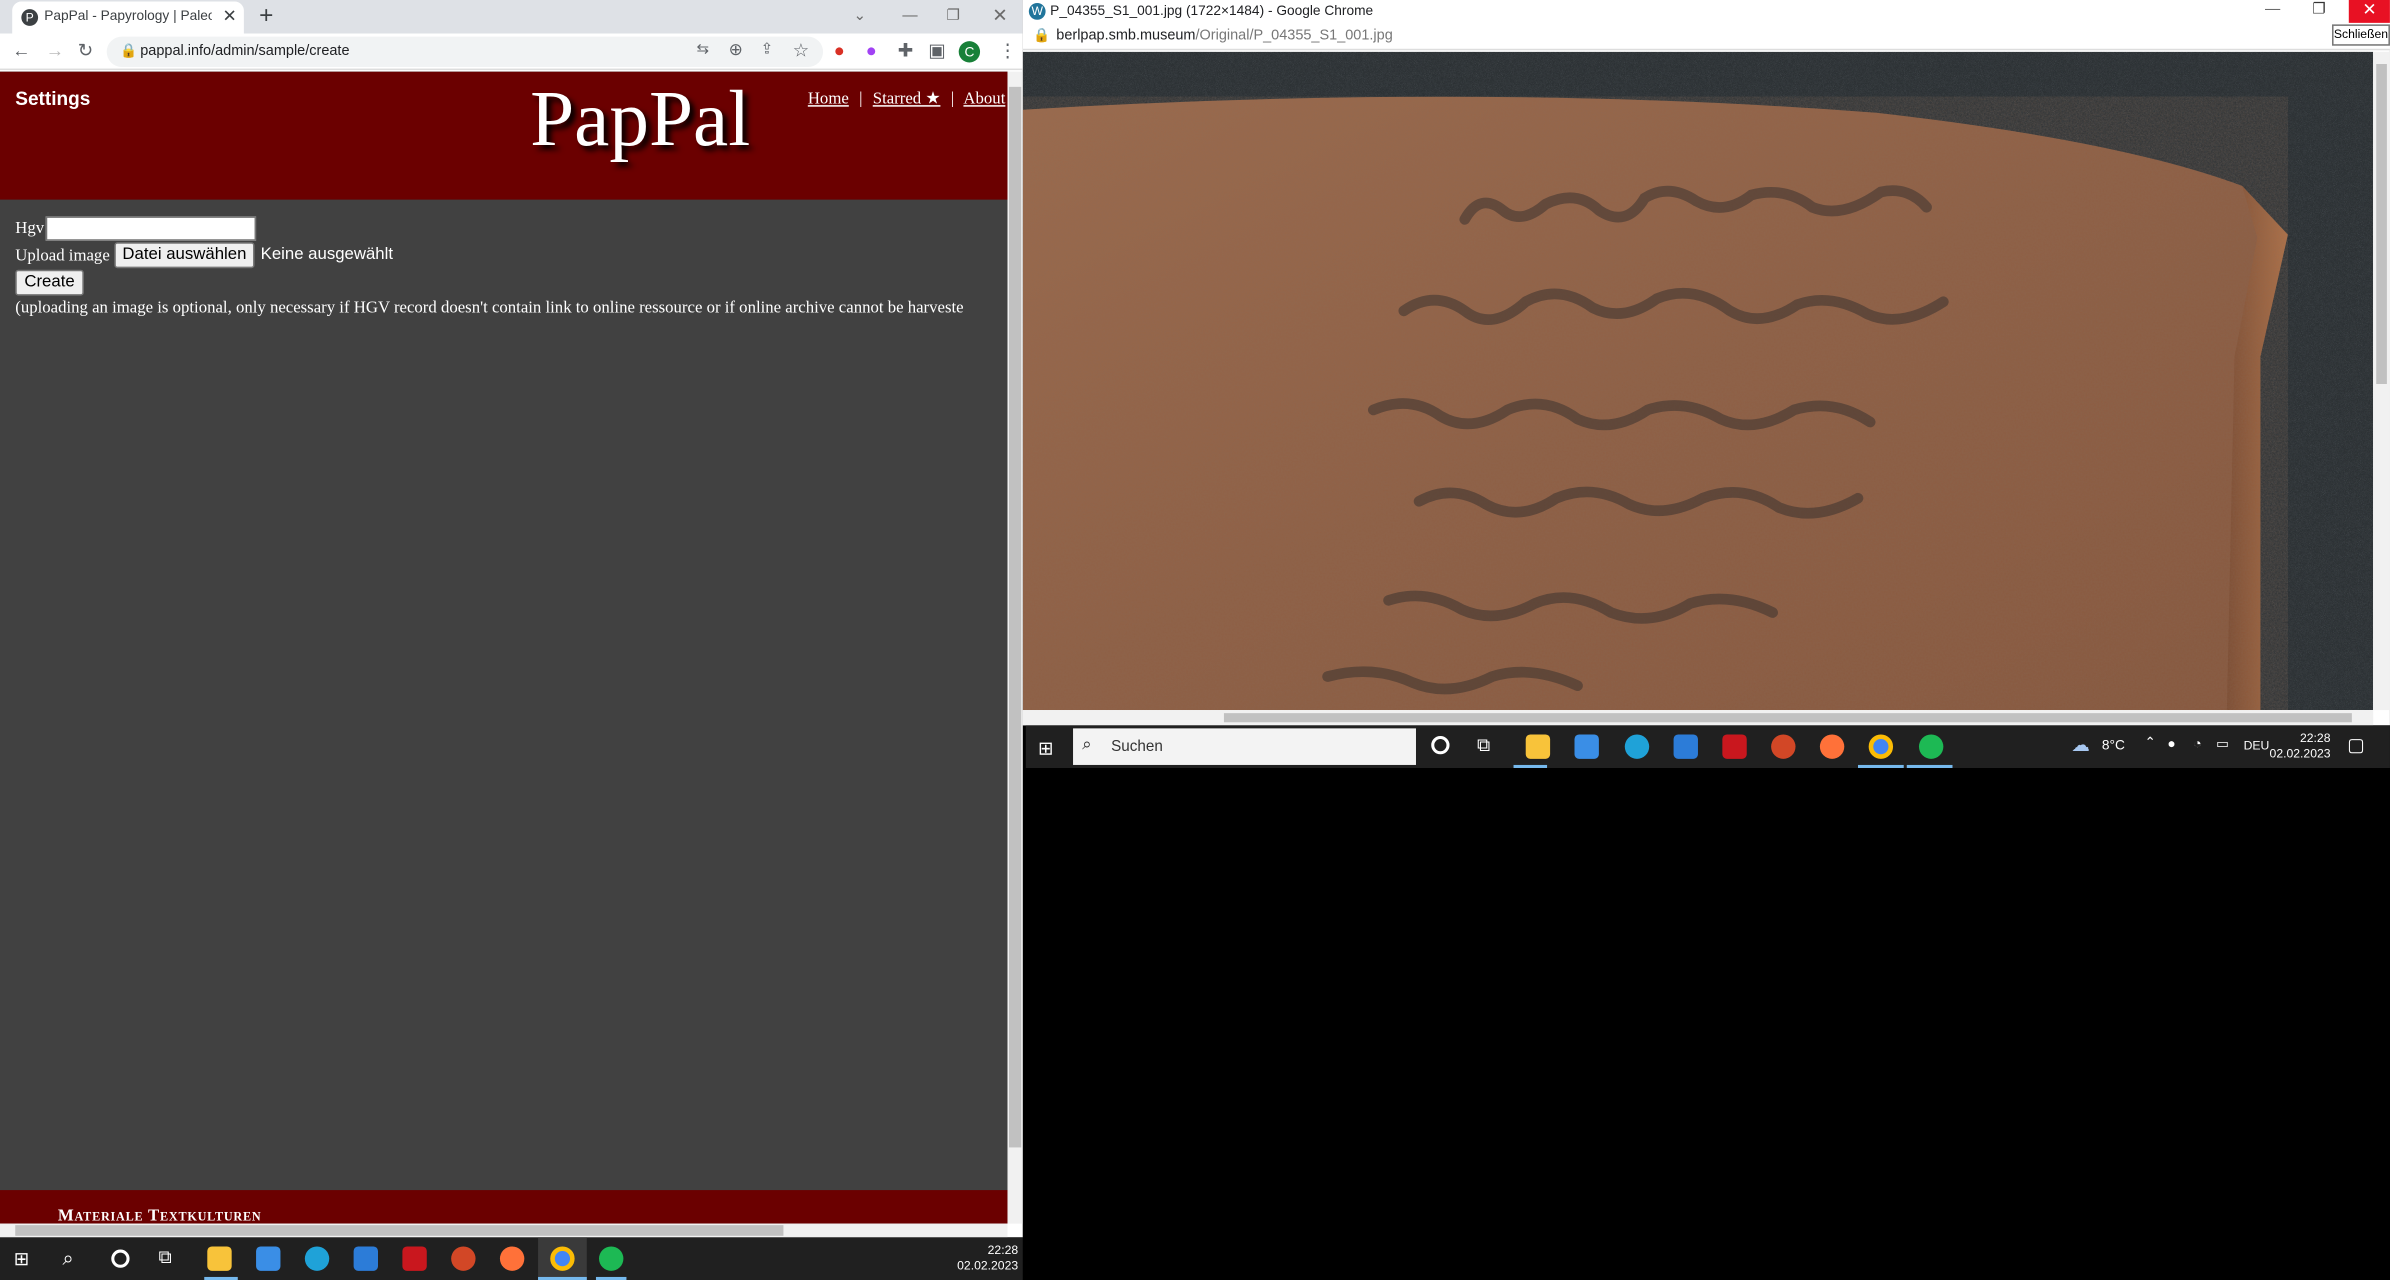  I want to click on url-path: /Original/P_04355_S1_001.jpg, so click(1294, 36).